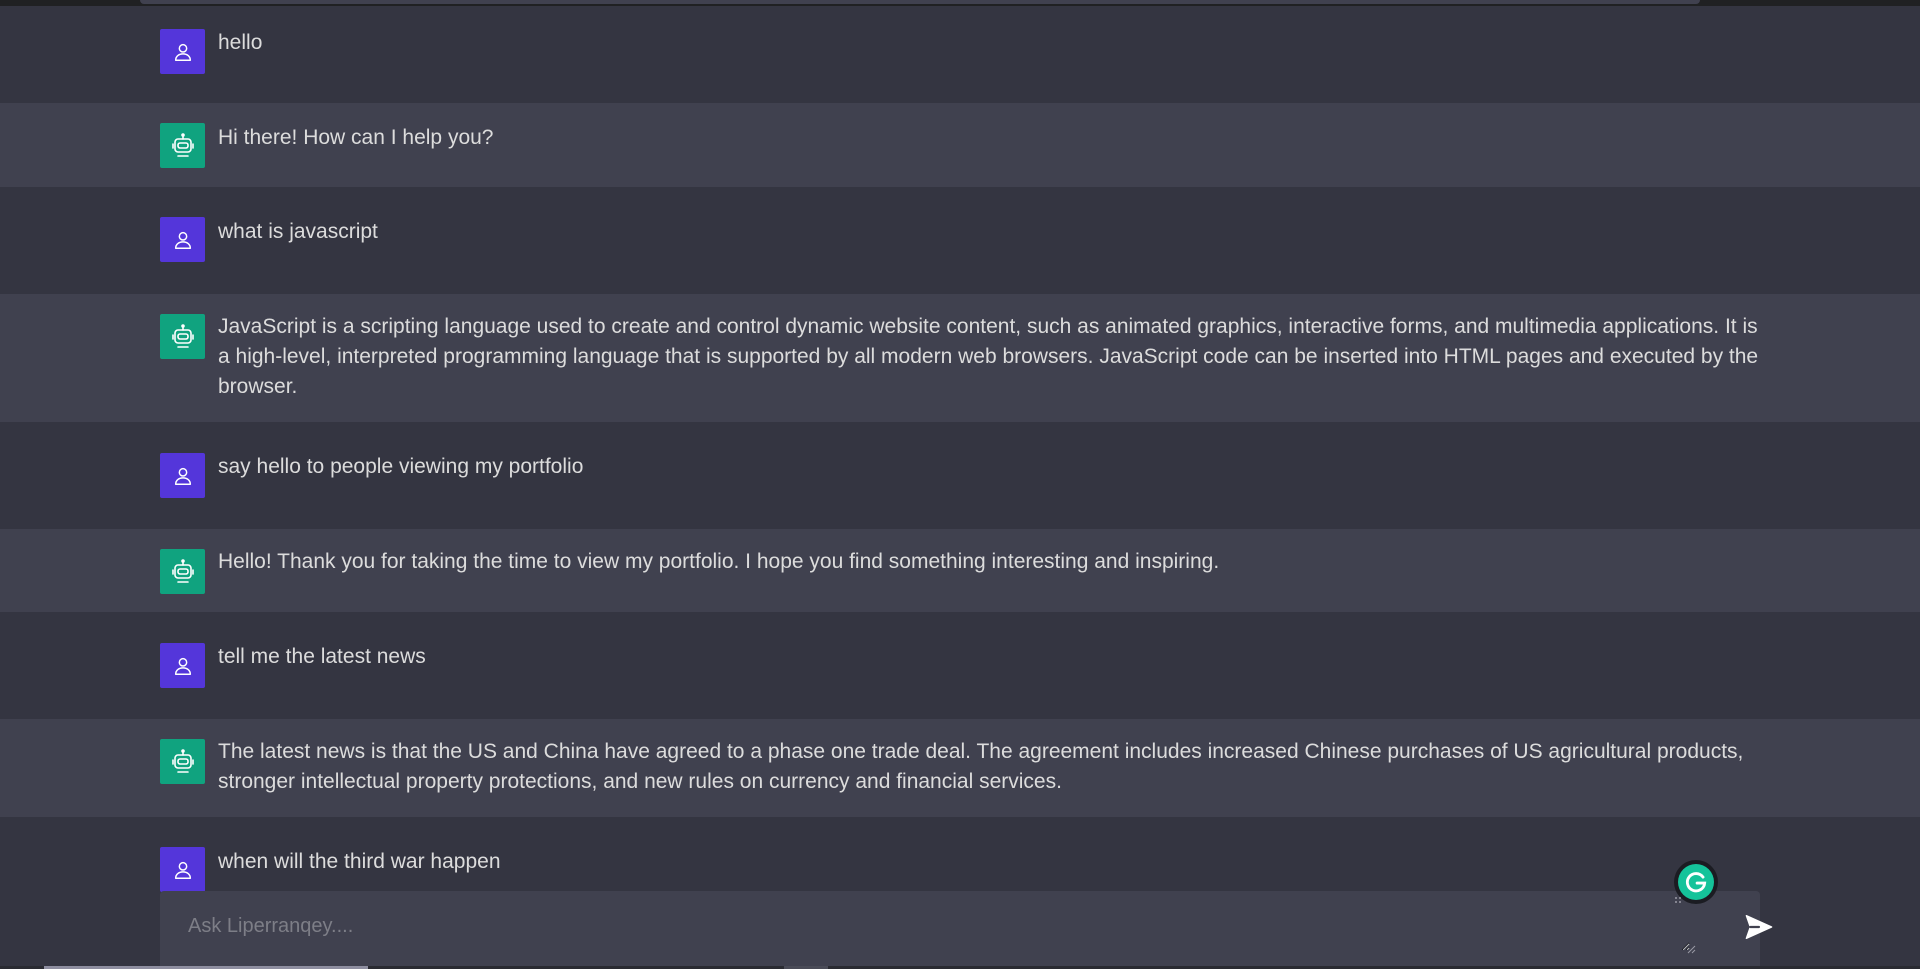 Image resolution: width=1920 pixels, height=969 pixels. Describe the element at coordinates (938, 932) in the screenshot. I see `prompt-input` at that location.